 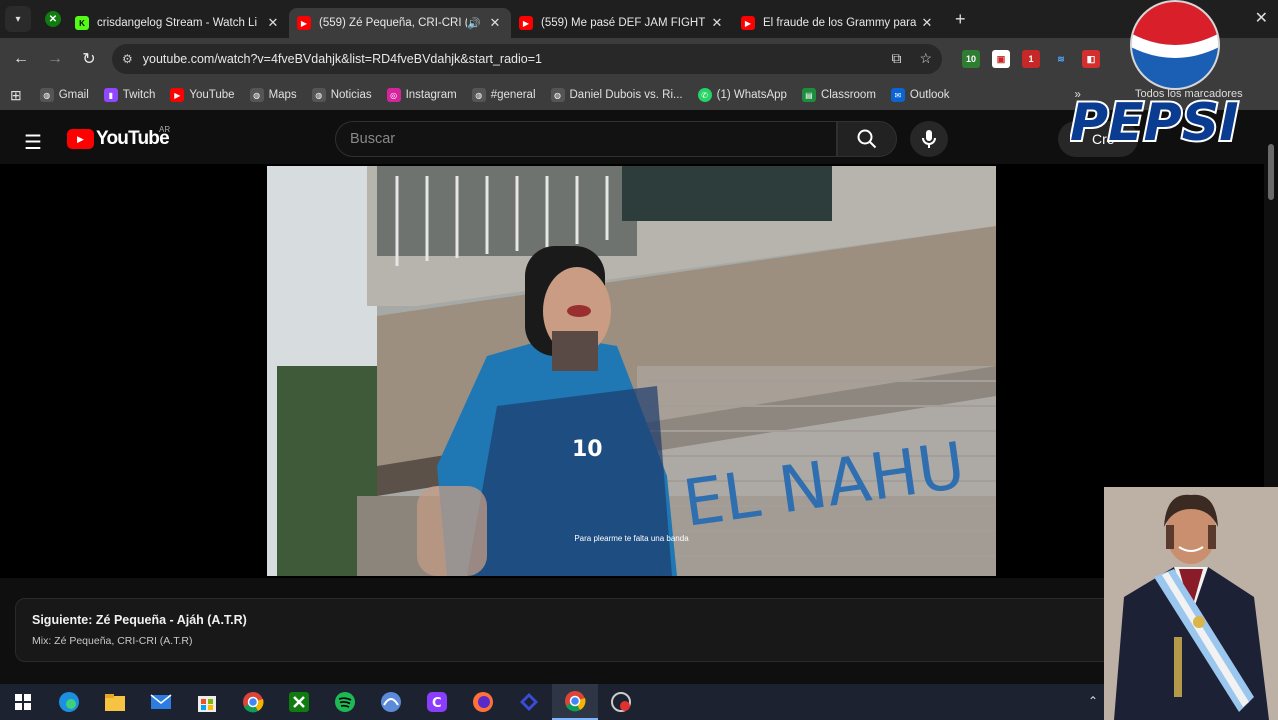 I want to click on bookmark-label: (1) WhatsApp, so click(x=751, y=95).